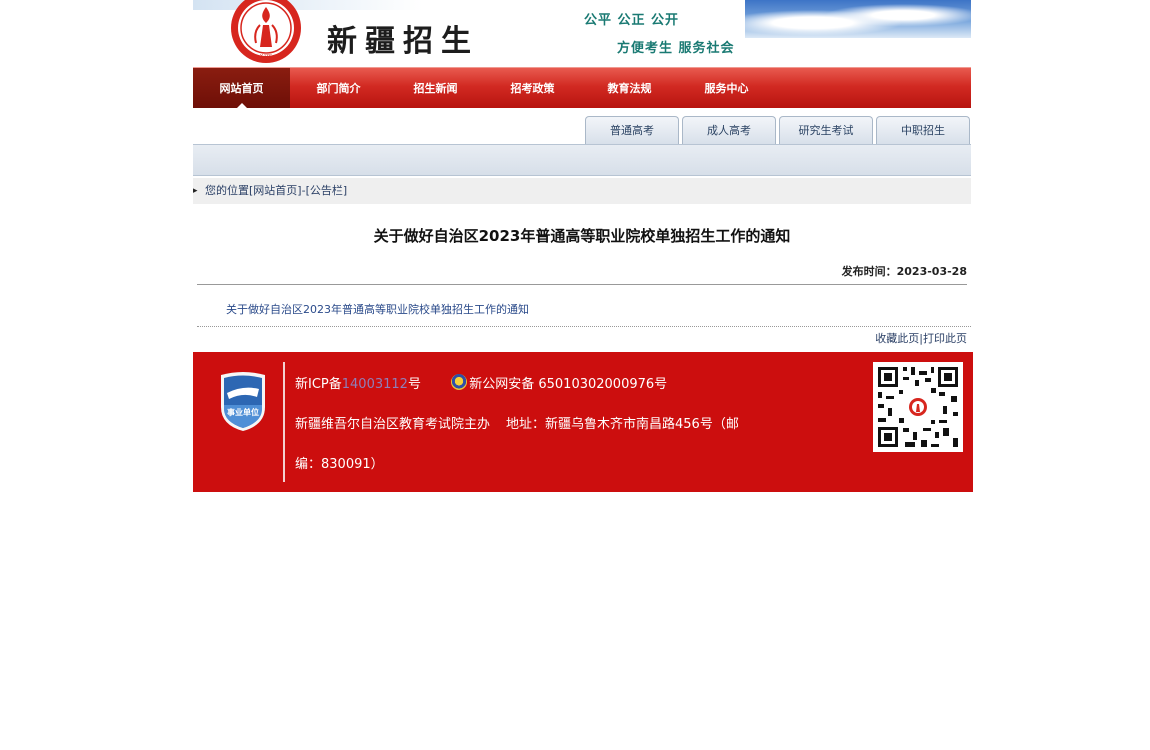  Describe the element at coordinates (726, 88) in the screenshot. I see `nav-item-service-center: 服务中心` at that location.